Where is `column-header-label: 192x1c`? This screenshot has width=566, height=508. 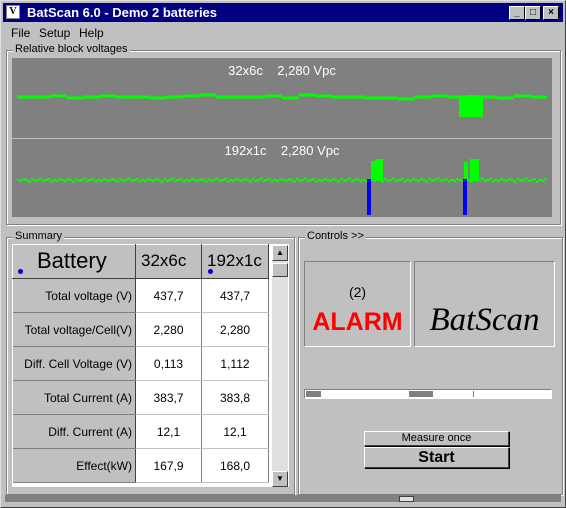 column-header-label: 192x1c is located at coordinates (234, 260).